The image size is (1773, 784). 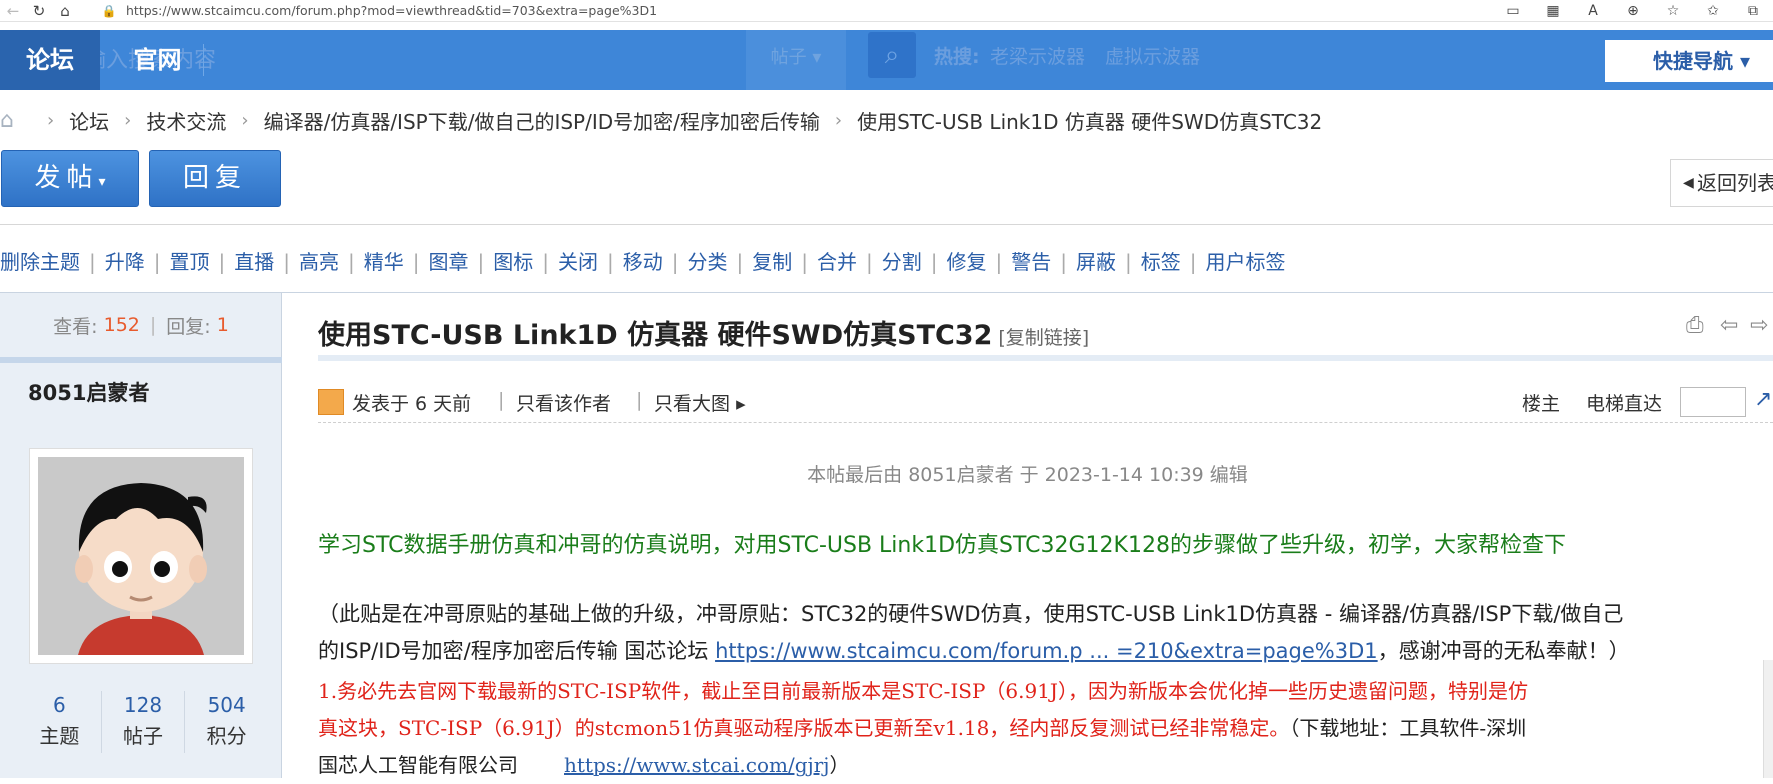 I want to click on mod-action-link: 升降, so click(x=125, y=262).